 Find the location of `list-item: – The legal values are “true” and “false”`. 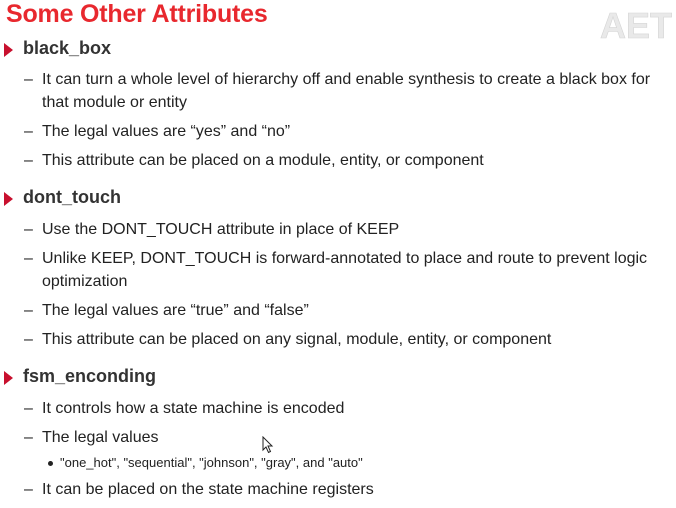

list-item: – The legal values are “true” and “false” is located at coordinates (166, 310).